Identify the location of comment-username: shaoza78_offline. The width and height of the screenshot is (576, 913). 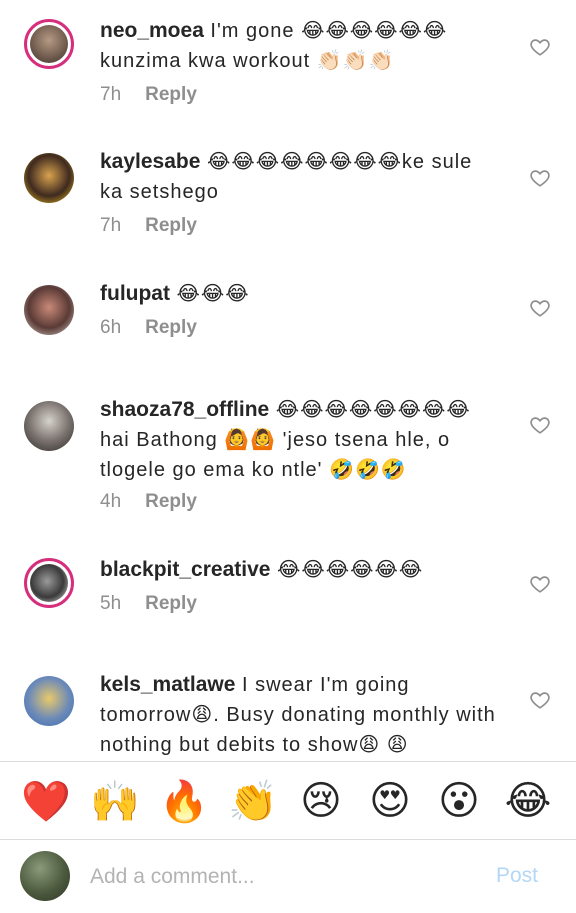
(184, 409).